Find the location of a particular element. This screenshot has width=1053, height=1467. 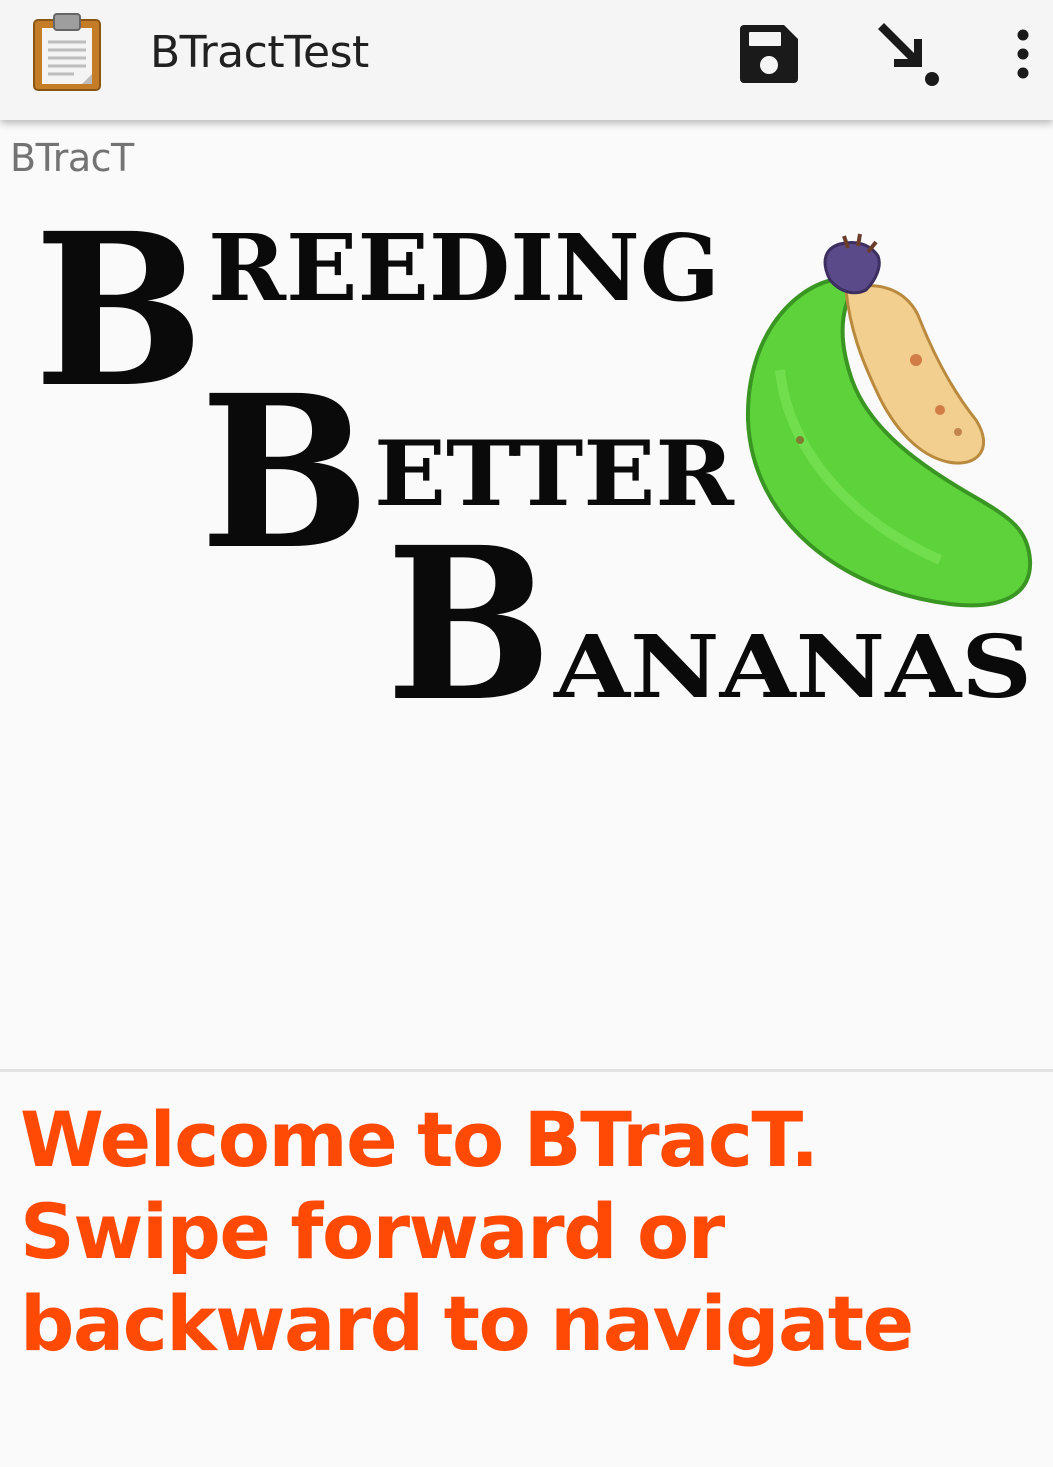

floppy-disk-icon is located at coordinates (769, 54).